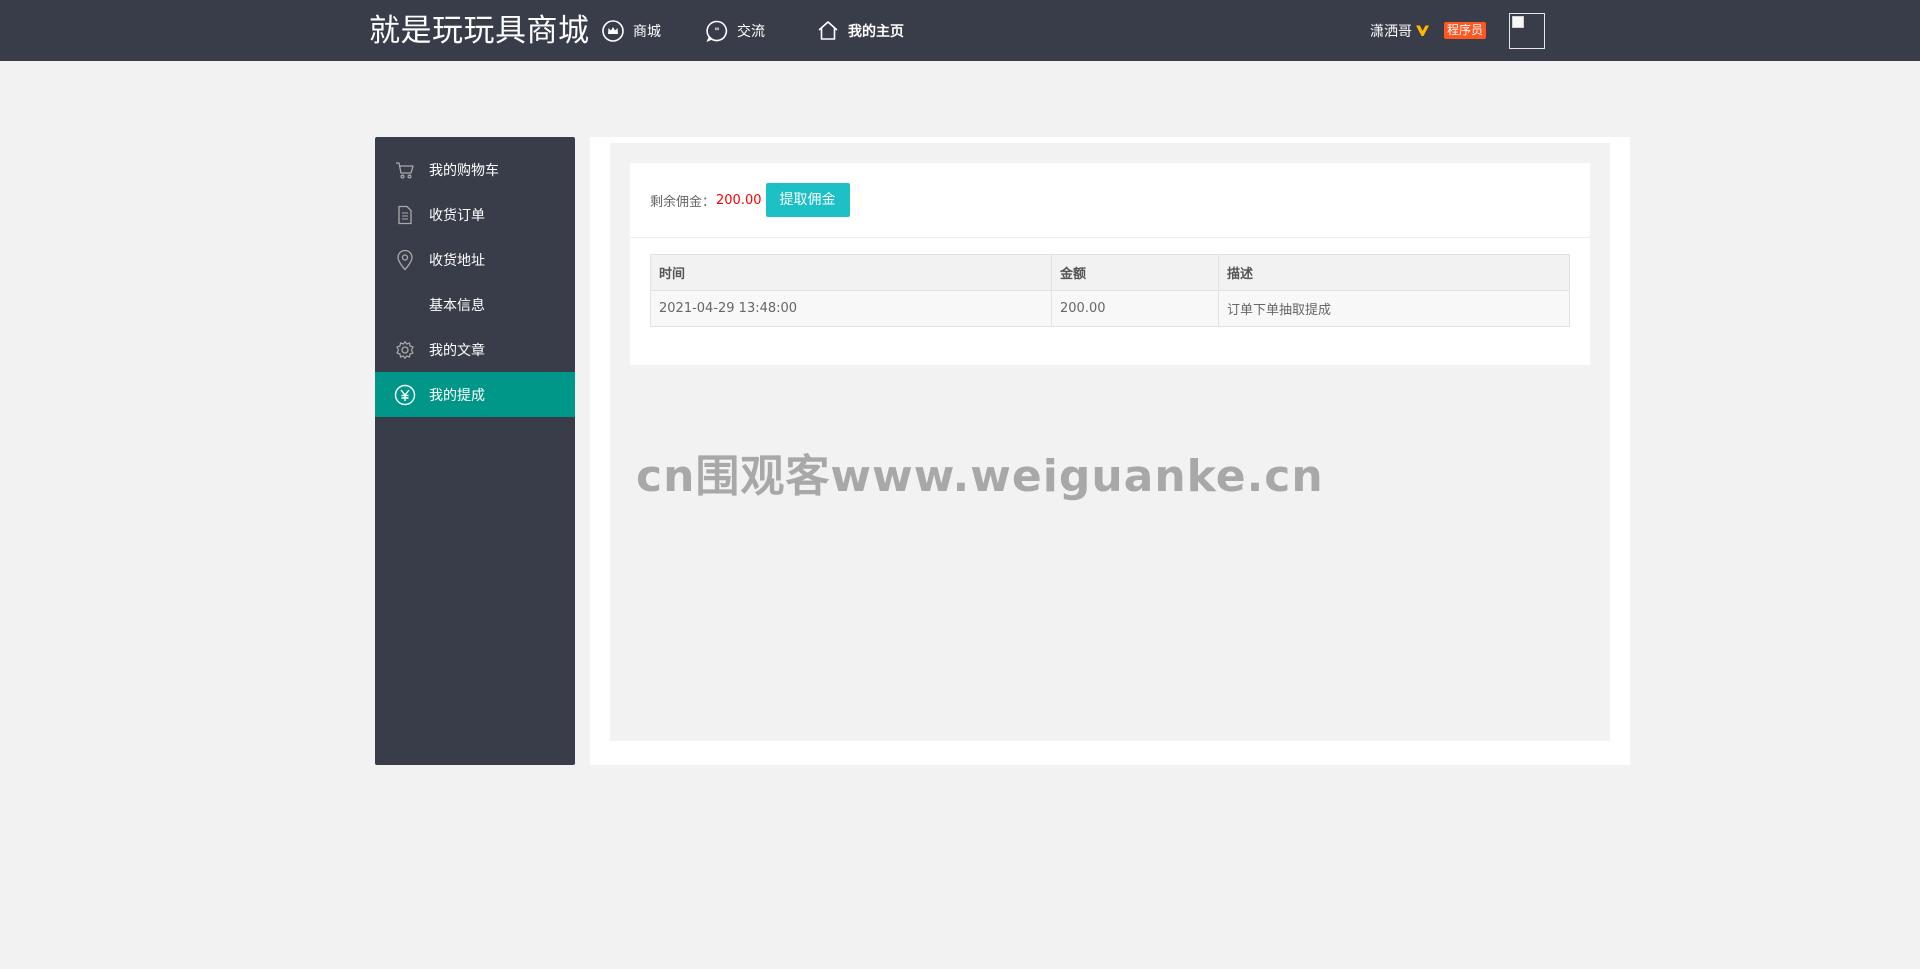 This screenshot has height=969, width=1920. Describe the element at coordinates (960, 30) in the screenshot. I see `top-header: 就是玩玩具商城 商城 " 交流 我的主页 潇洒哥 程序员` at that location.